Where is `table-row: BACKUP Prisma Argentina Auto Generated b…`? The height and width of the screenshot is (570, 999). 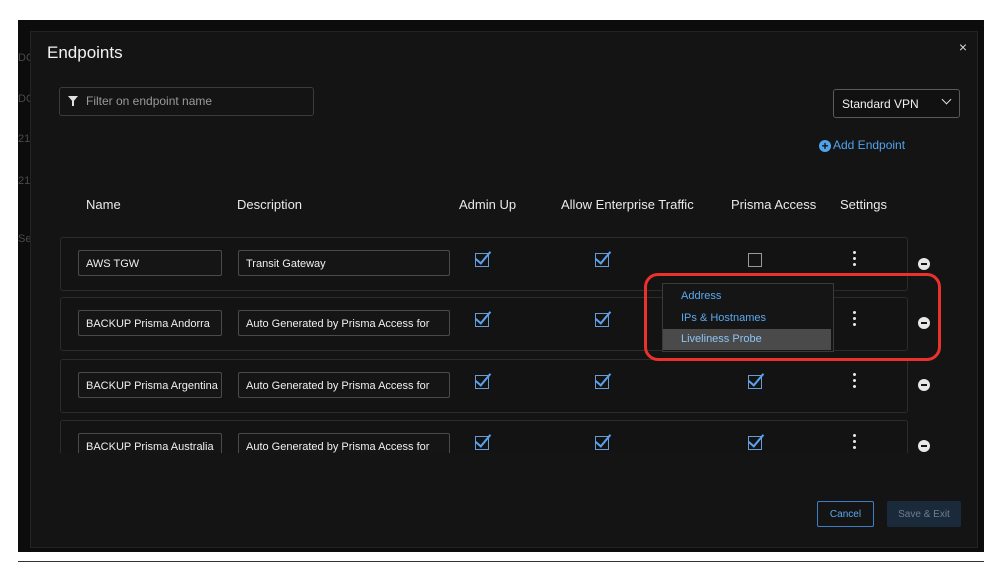
table-row: BACKUP Prisma Argentina Auto Generated b… is located at coordinates (484, 386).